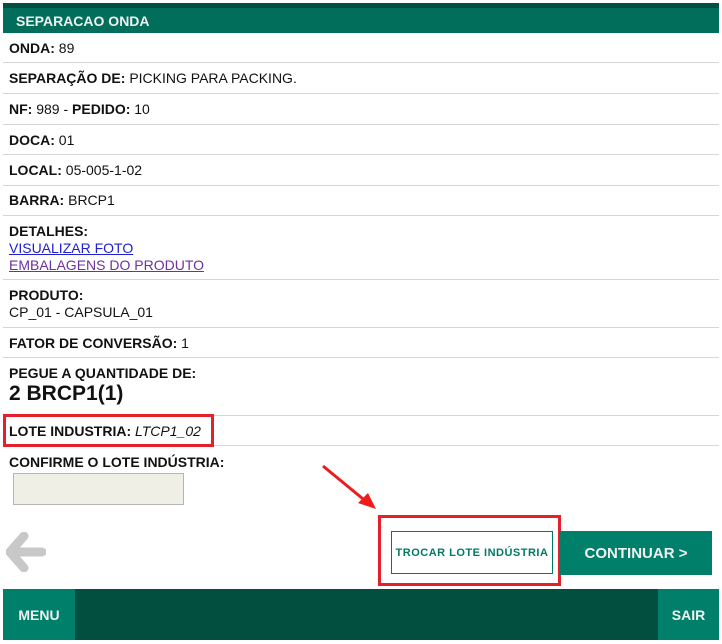 The width and height of the screenshot is (722, 644). Describe the element at coordinates (688, 614) in the screenshot. I see `sair-button: SAIR` at that location.